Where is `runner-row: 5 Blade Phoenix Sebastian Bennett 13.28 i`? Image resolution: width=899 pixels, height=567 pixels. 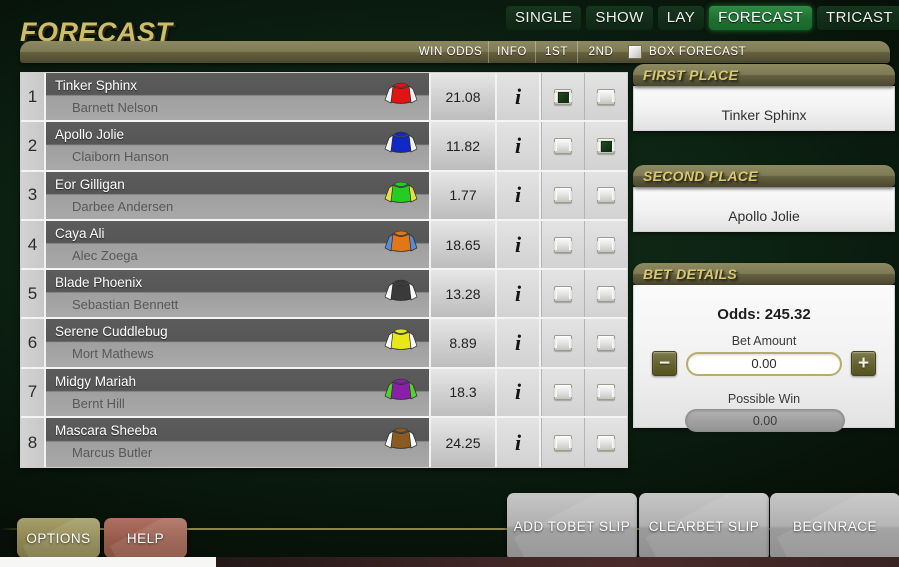
runner-row: 5 Blade Phoenix Sebastian Bennett 13.28 i is located at coordinates (324, 295).